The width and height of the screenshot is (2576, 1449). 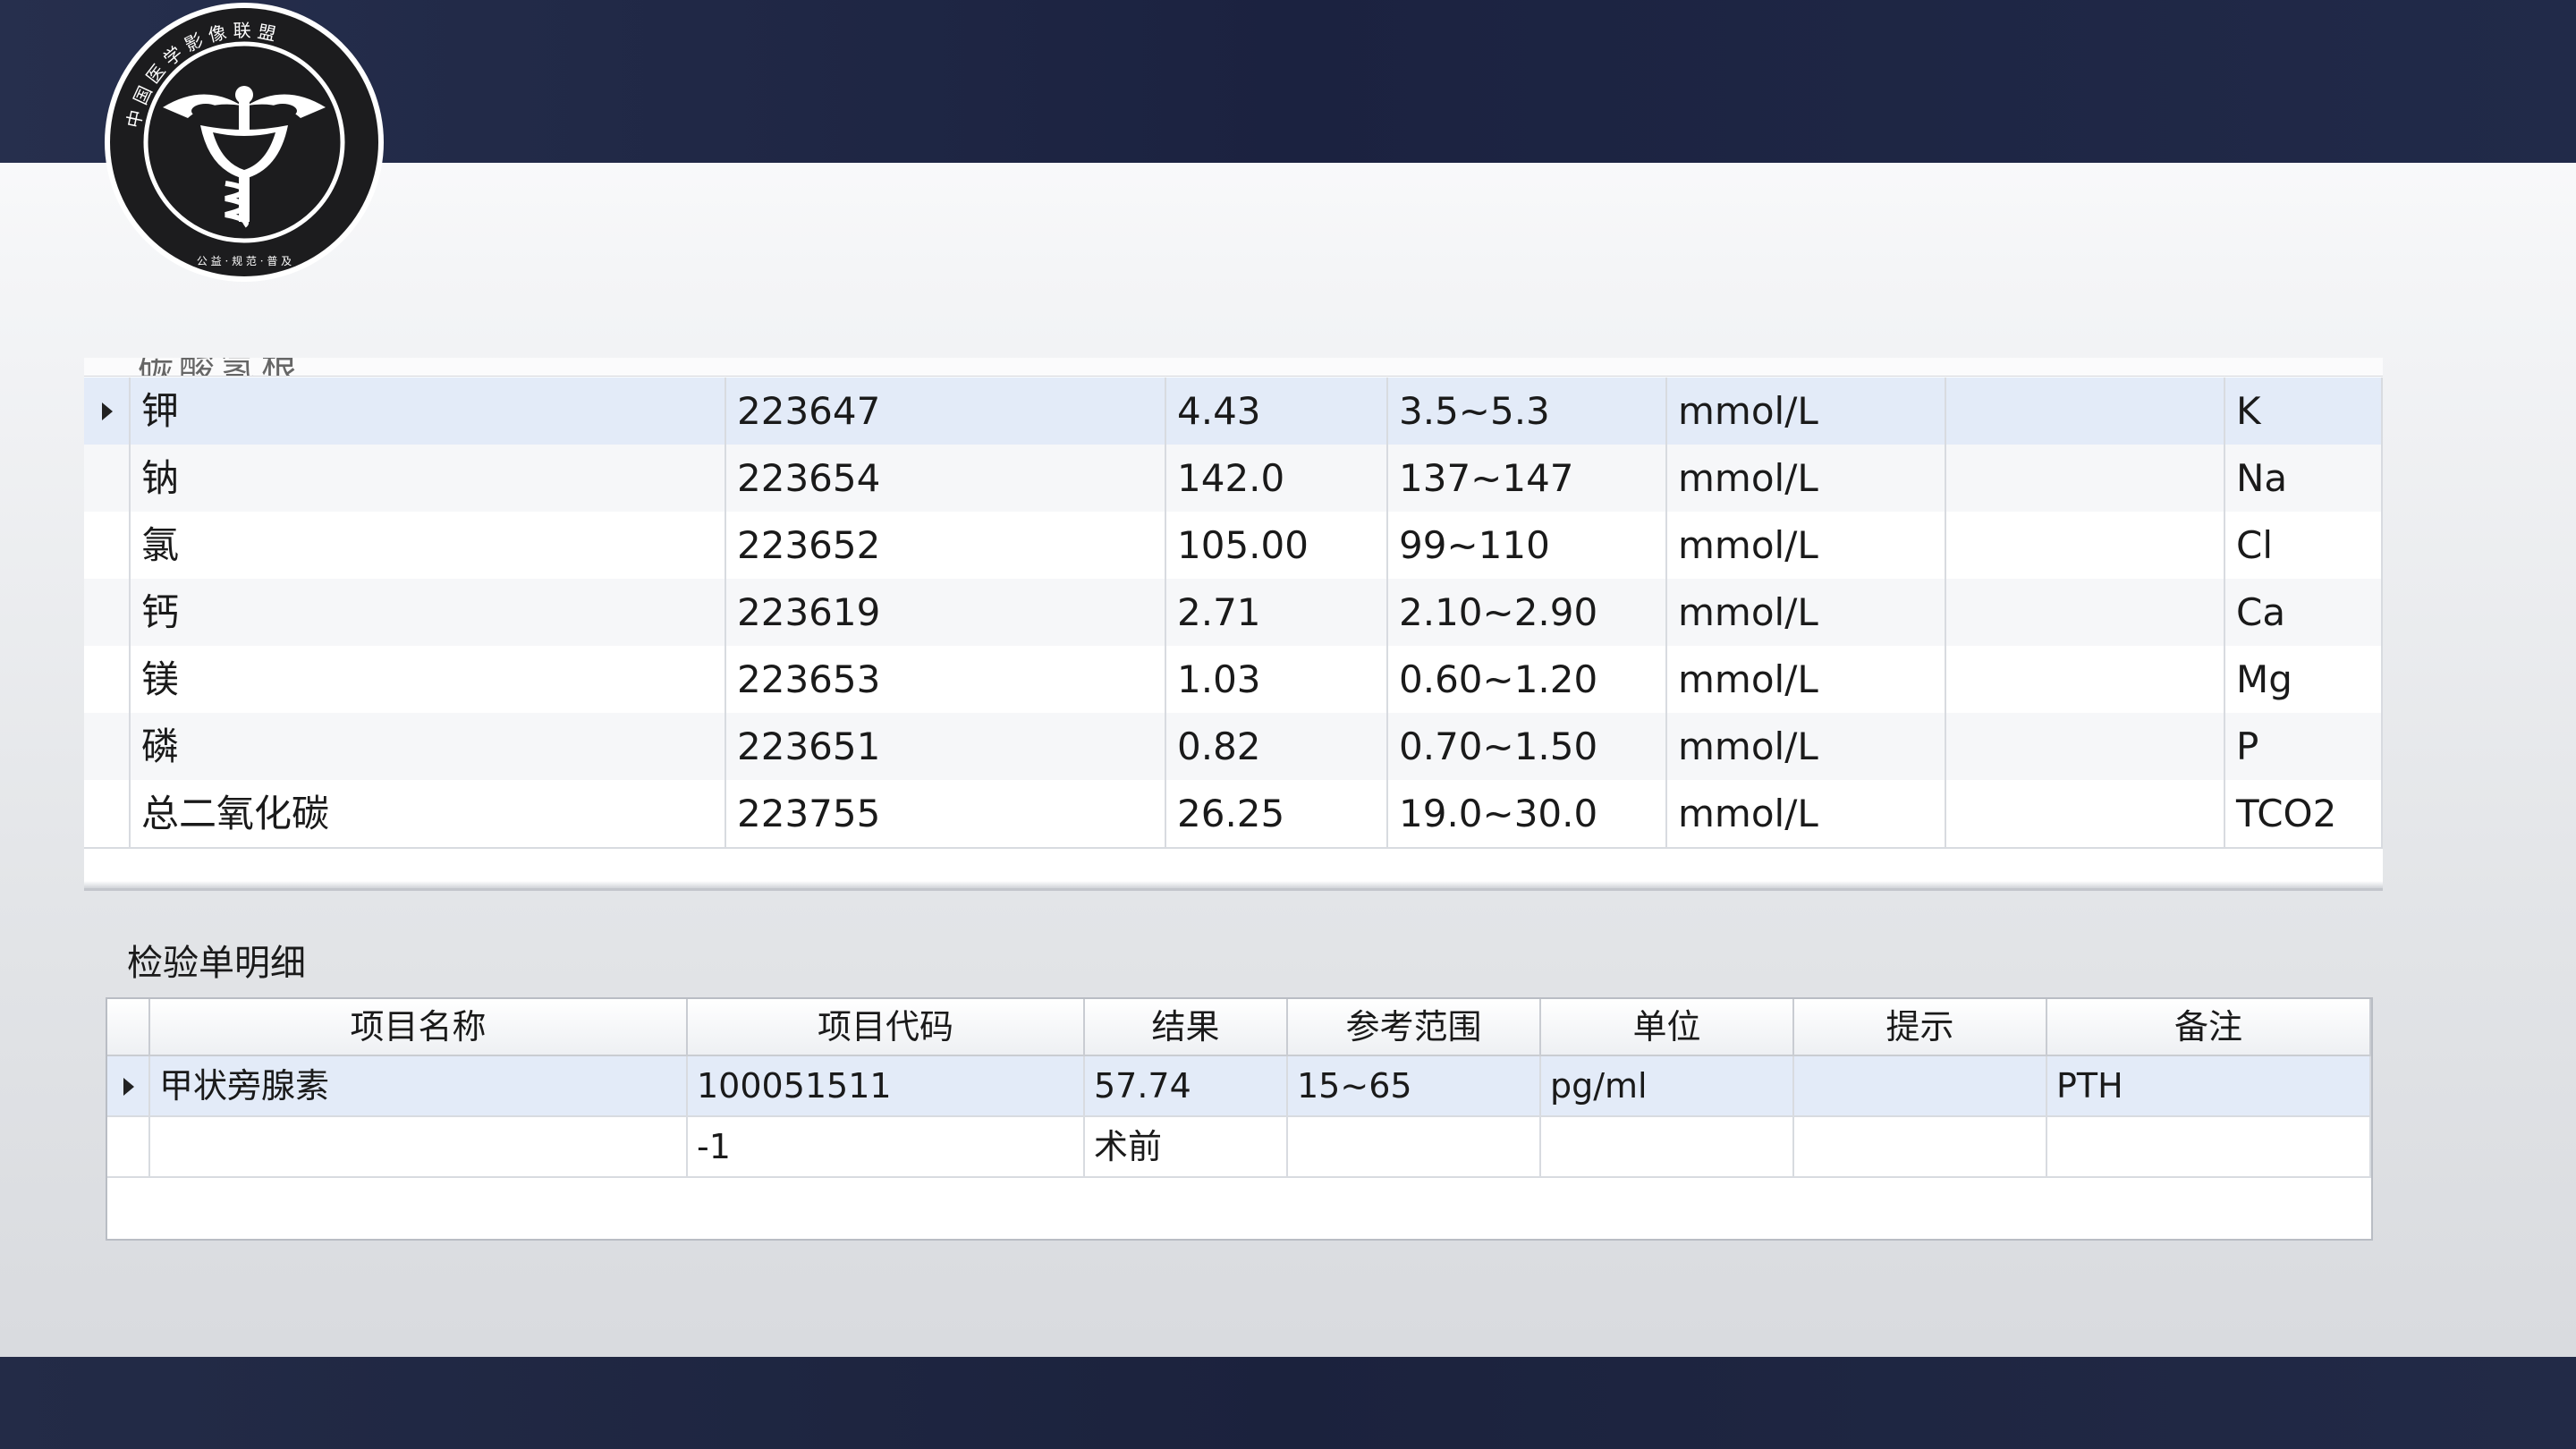 I want to click on header-note: 备注, so click(x=2209, y=1027).